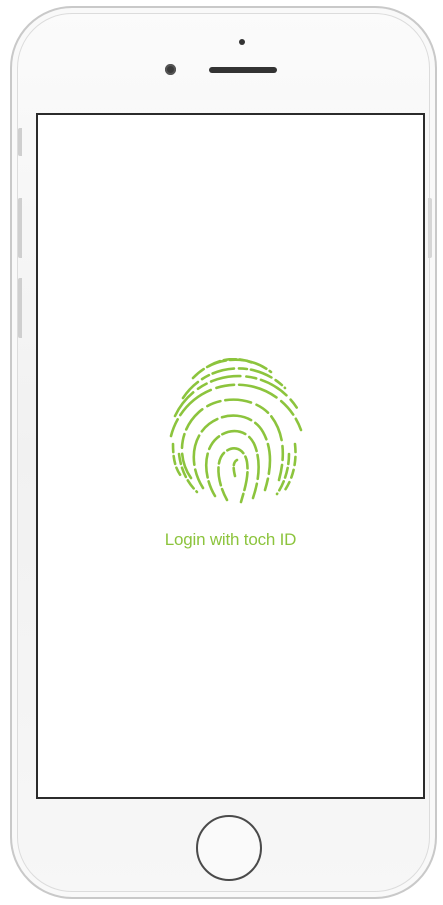  What do you see at coordinates (20, 228) in the screenshot?
I see `volume-up-button` at bounding box center [20, 228].